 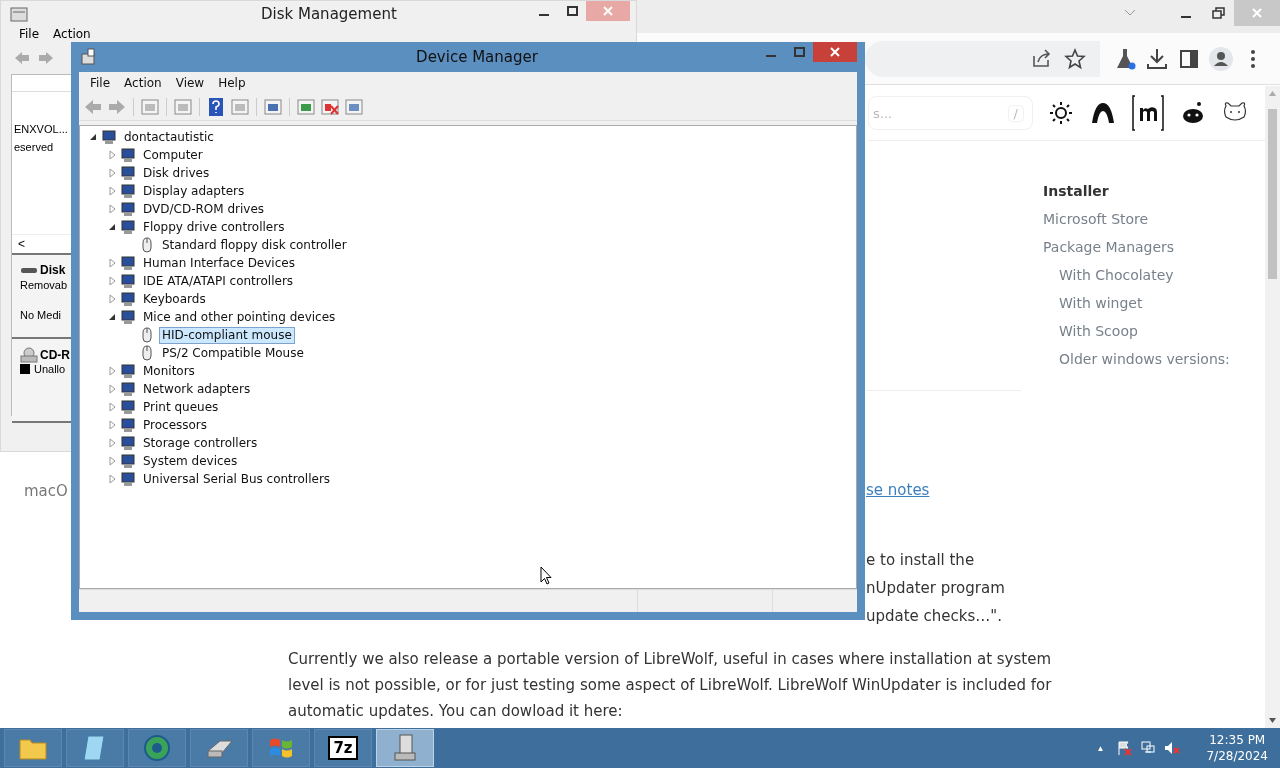 I want to click on tree-item: Computer, so click(x=173, y=155).